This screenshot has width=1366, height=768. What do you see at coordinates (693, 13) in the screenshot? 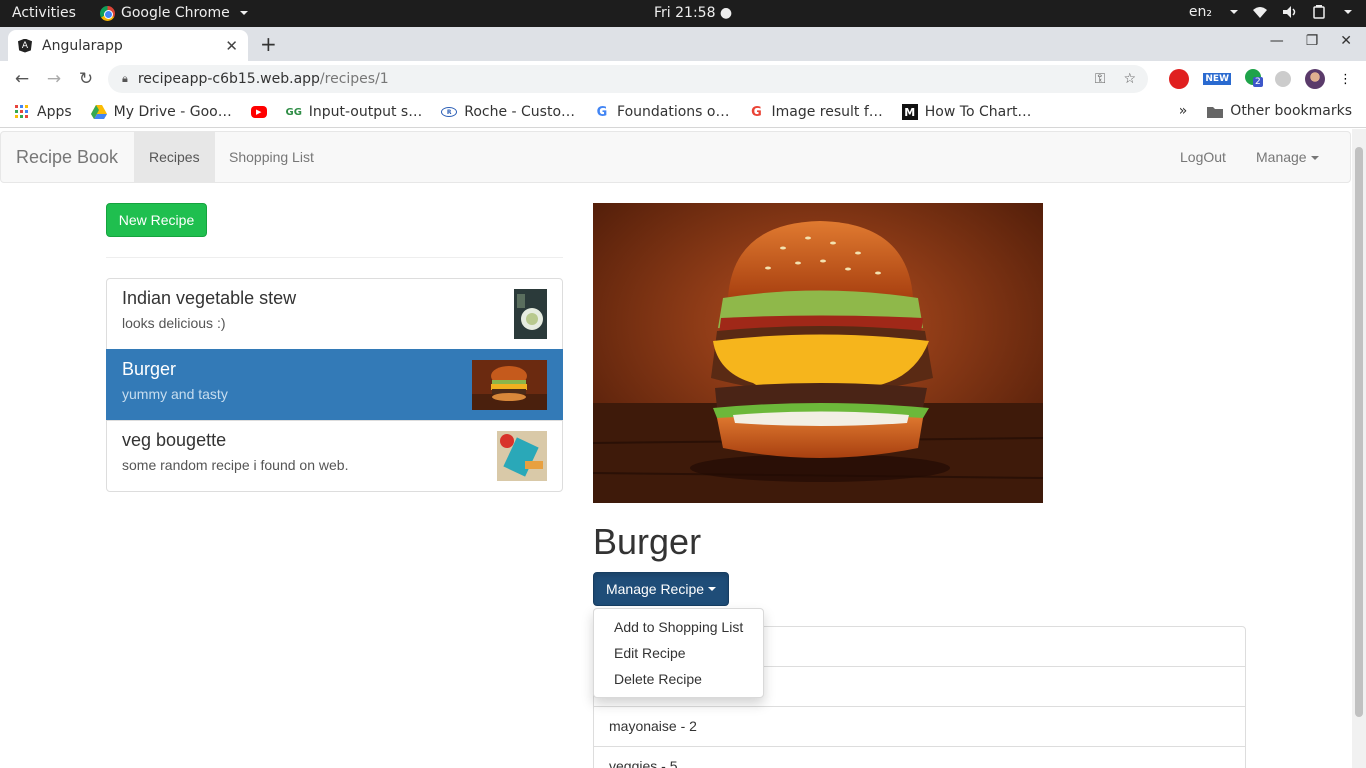
I see `clock: Fri 21:58 ●` at bounding box center [693, 13].